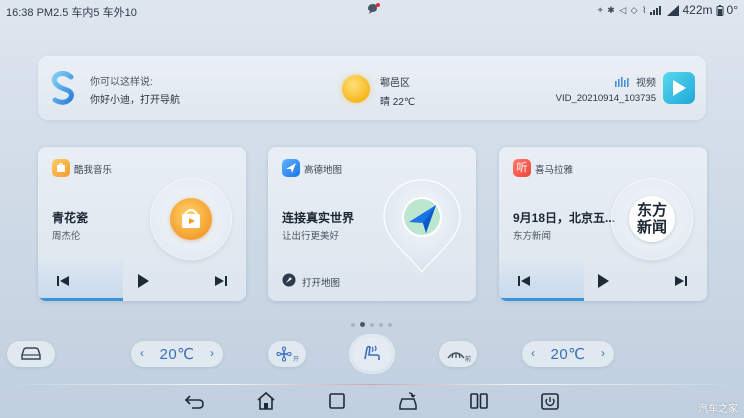 The image size is (744, 418). I want to click on weather-condition: 晴 22℃, so click(398, 102).